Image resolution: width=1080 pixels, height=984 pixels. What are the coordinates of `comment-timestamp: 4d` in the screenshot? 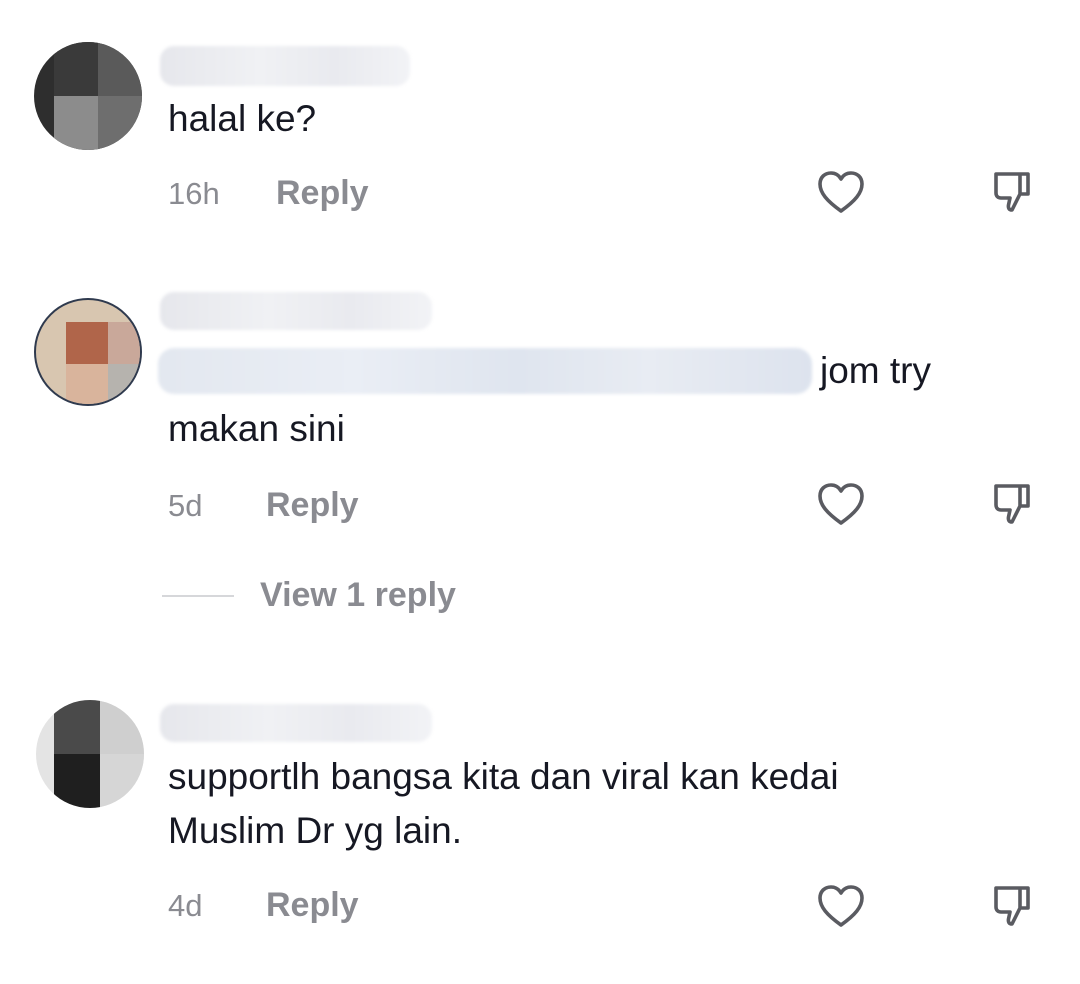 It's located at (185, 905).